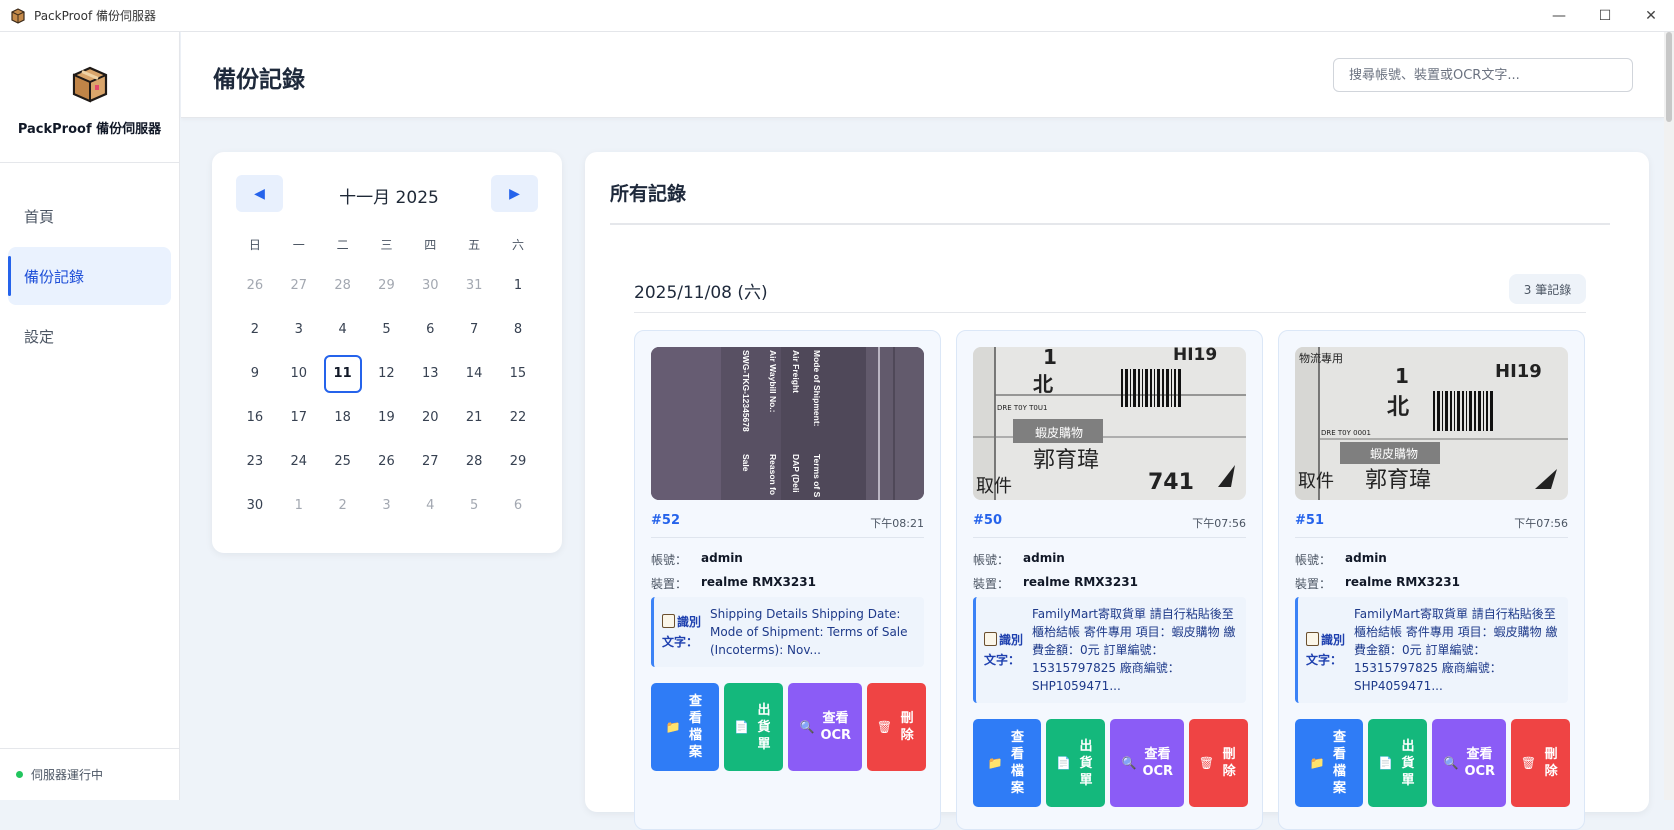  What do you see at coordinates (474, 330) in the screenshot?
I see `calendar-day: 7` at bounding box center [474, 330].